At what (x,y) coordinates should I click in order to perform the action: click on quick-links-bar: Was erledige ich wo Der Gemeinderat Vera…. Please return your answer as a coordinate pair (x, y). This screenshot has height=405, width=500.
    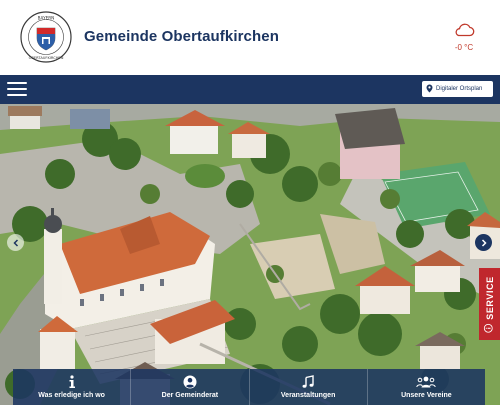
    Looking at the image, I should click on (249, 387).